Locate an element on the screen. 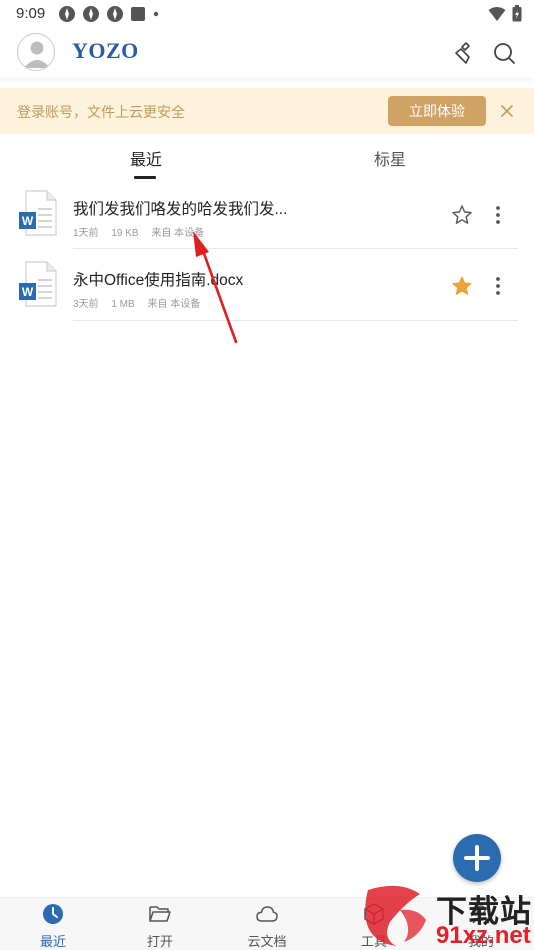  promo-text: 登录账号，文件上云更安全 is located at coordinates (101, 112).